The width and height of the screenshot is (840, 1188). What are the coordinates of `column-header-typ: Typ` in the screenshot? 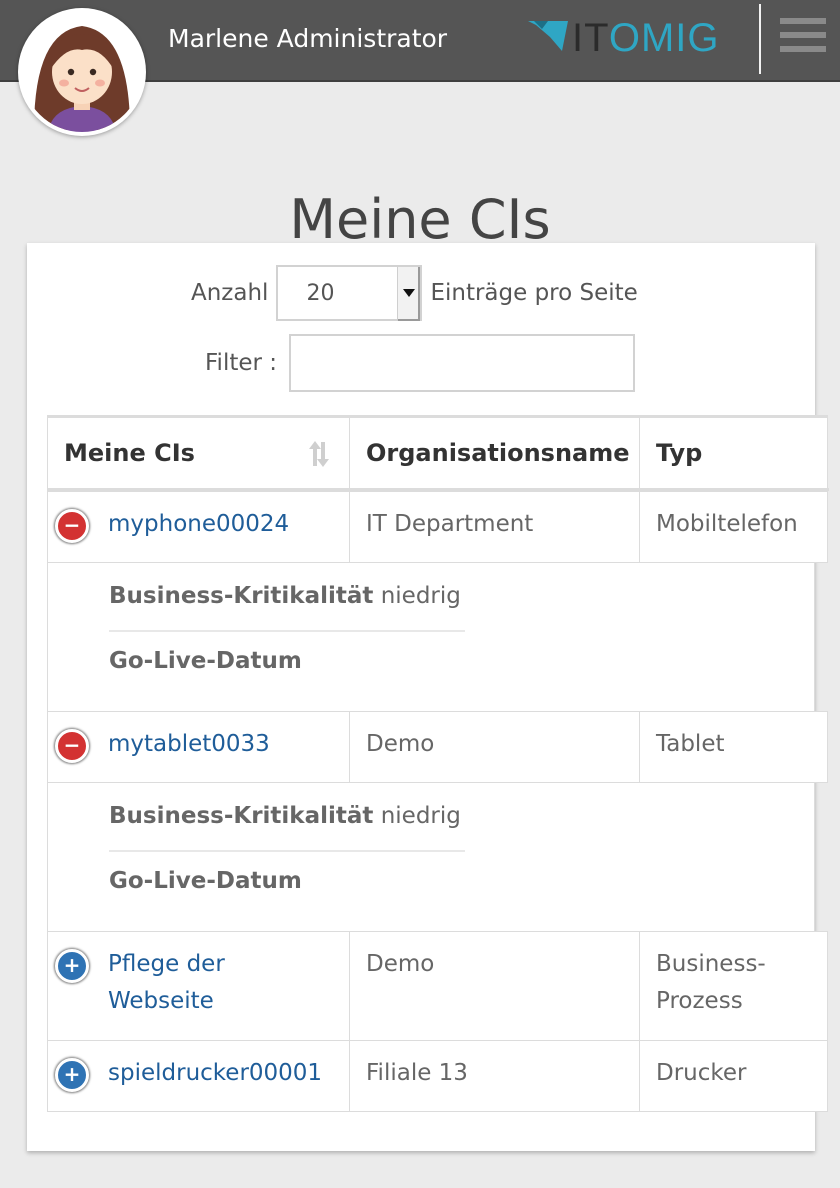 It's located at (733, 452).